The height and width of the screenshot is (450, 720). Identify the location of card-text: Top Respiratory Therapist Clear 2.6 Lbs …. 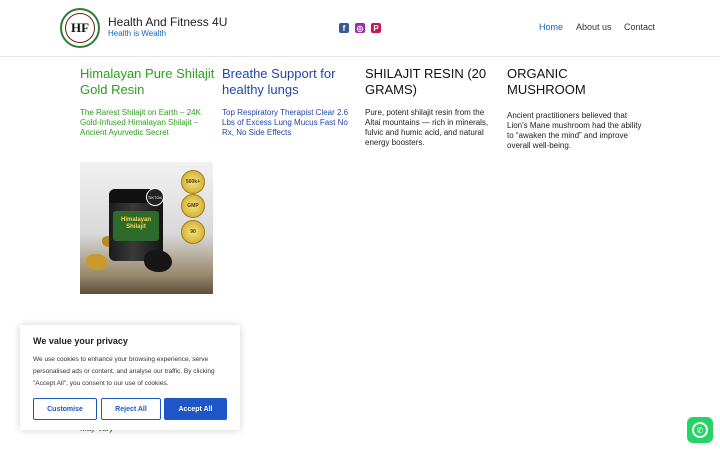
(285, 122).